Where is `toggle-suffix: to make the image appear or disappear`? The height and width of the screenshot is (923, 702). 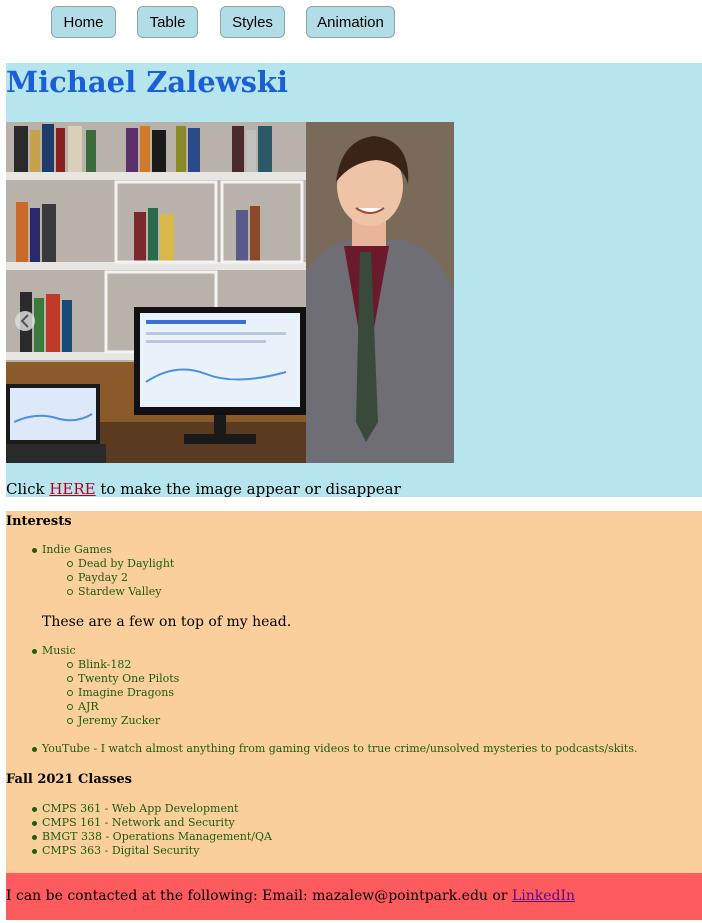 toggle-suffix: to make the image appear or disappear is located at coordinates (248, 489).